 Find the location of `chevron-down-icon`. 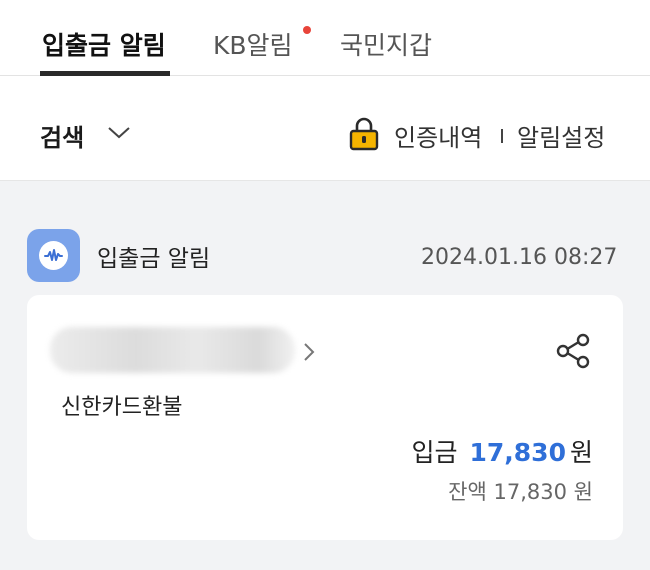

chevron-down-icon is located at coordinates (119, 132).